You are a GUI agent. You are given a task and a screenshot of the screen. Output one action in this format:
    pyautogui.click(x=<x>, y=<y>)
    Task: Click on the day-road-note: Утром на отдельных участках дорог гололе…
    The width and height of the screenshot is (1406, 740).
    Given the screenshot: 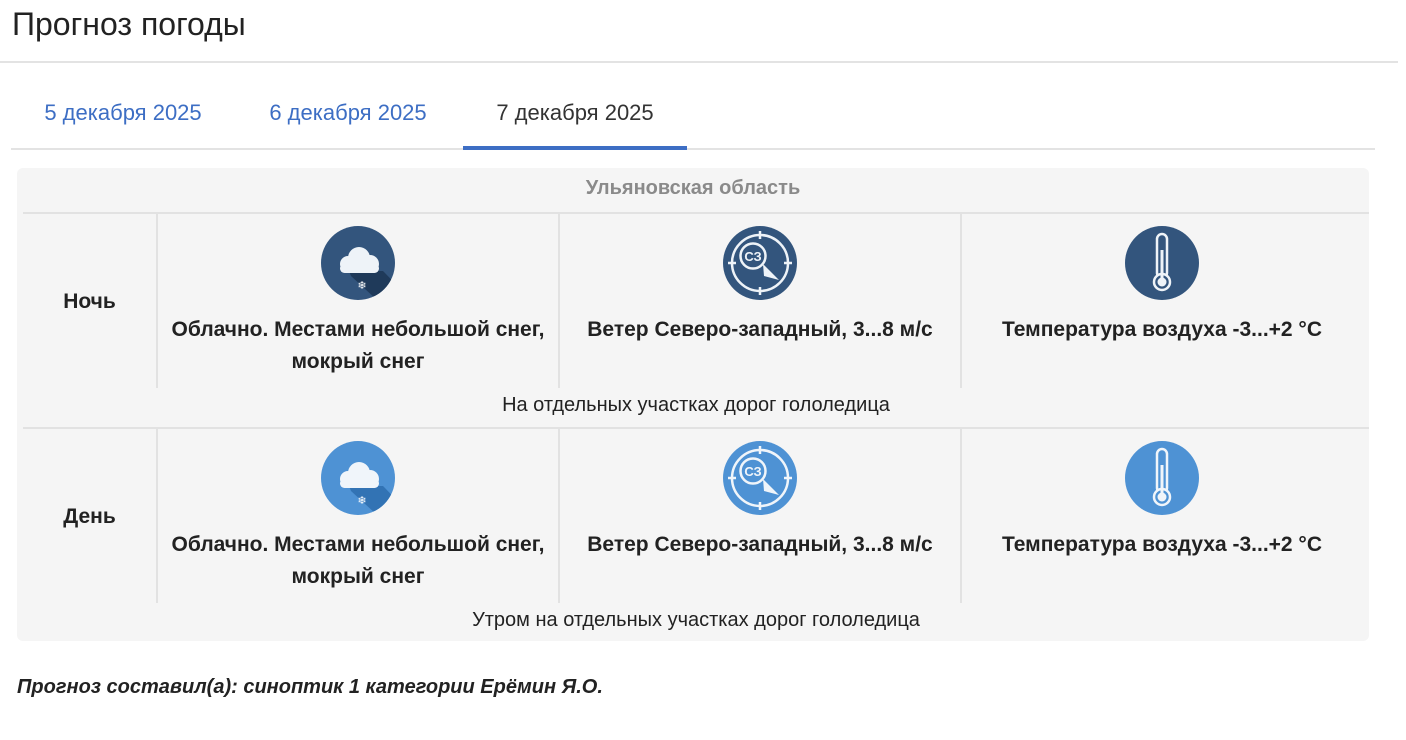 What is the action you would take?
    pyautogui.click(x=696, y=620)
    